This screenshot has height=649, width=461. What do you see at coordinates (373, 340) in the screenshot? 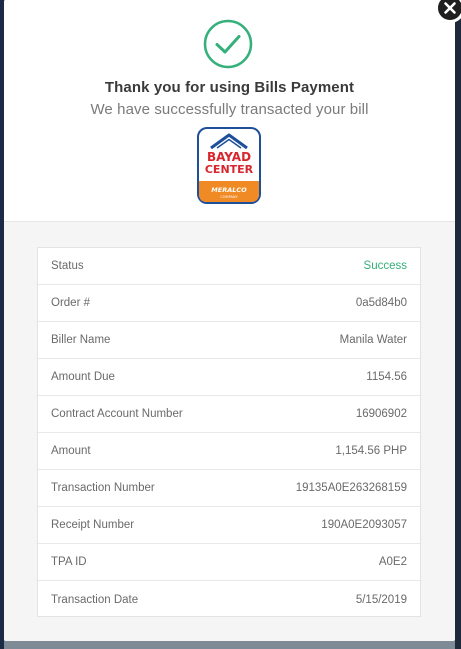
I see `detail-value: Manila Water` at bounding box center [373, 340].